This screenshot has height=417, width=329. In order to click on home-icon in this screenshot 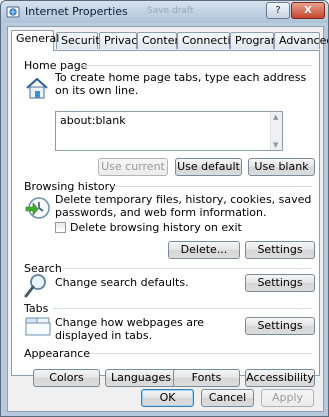, I will do `click(37, 88)`.